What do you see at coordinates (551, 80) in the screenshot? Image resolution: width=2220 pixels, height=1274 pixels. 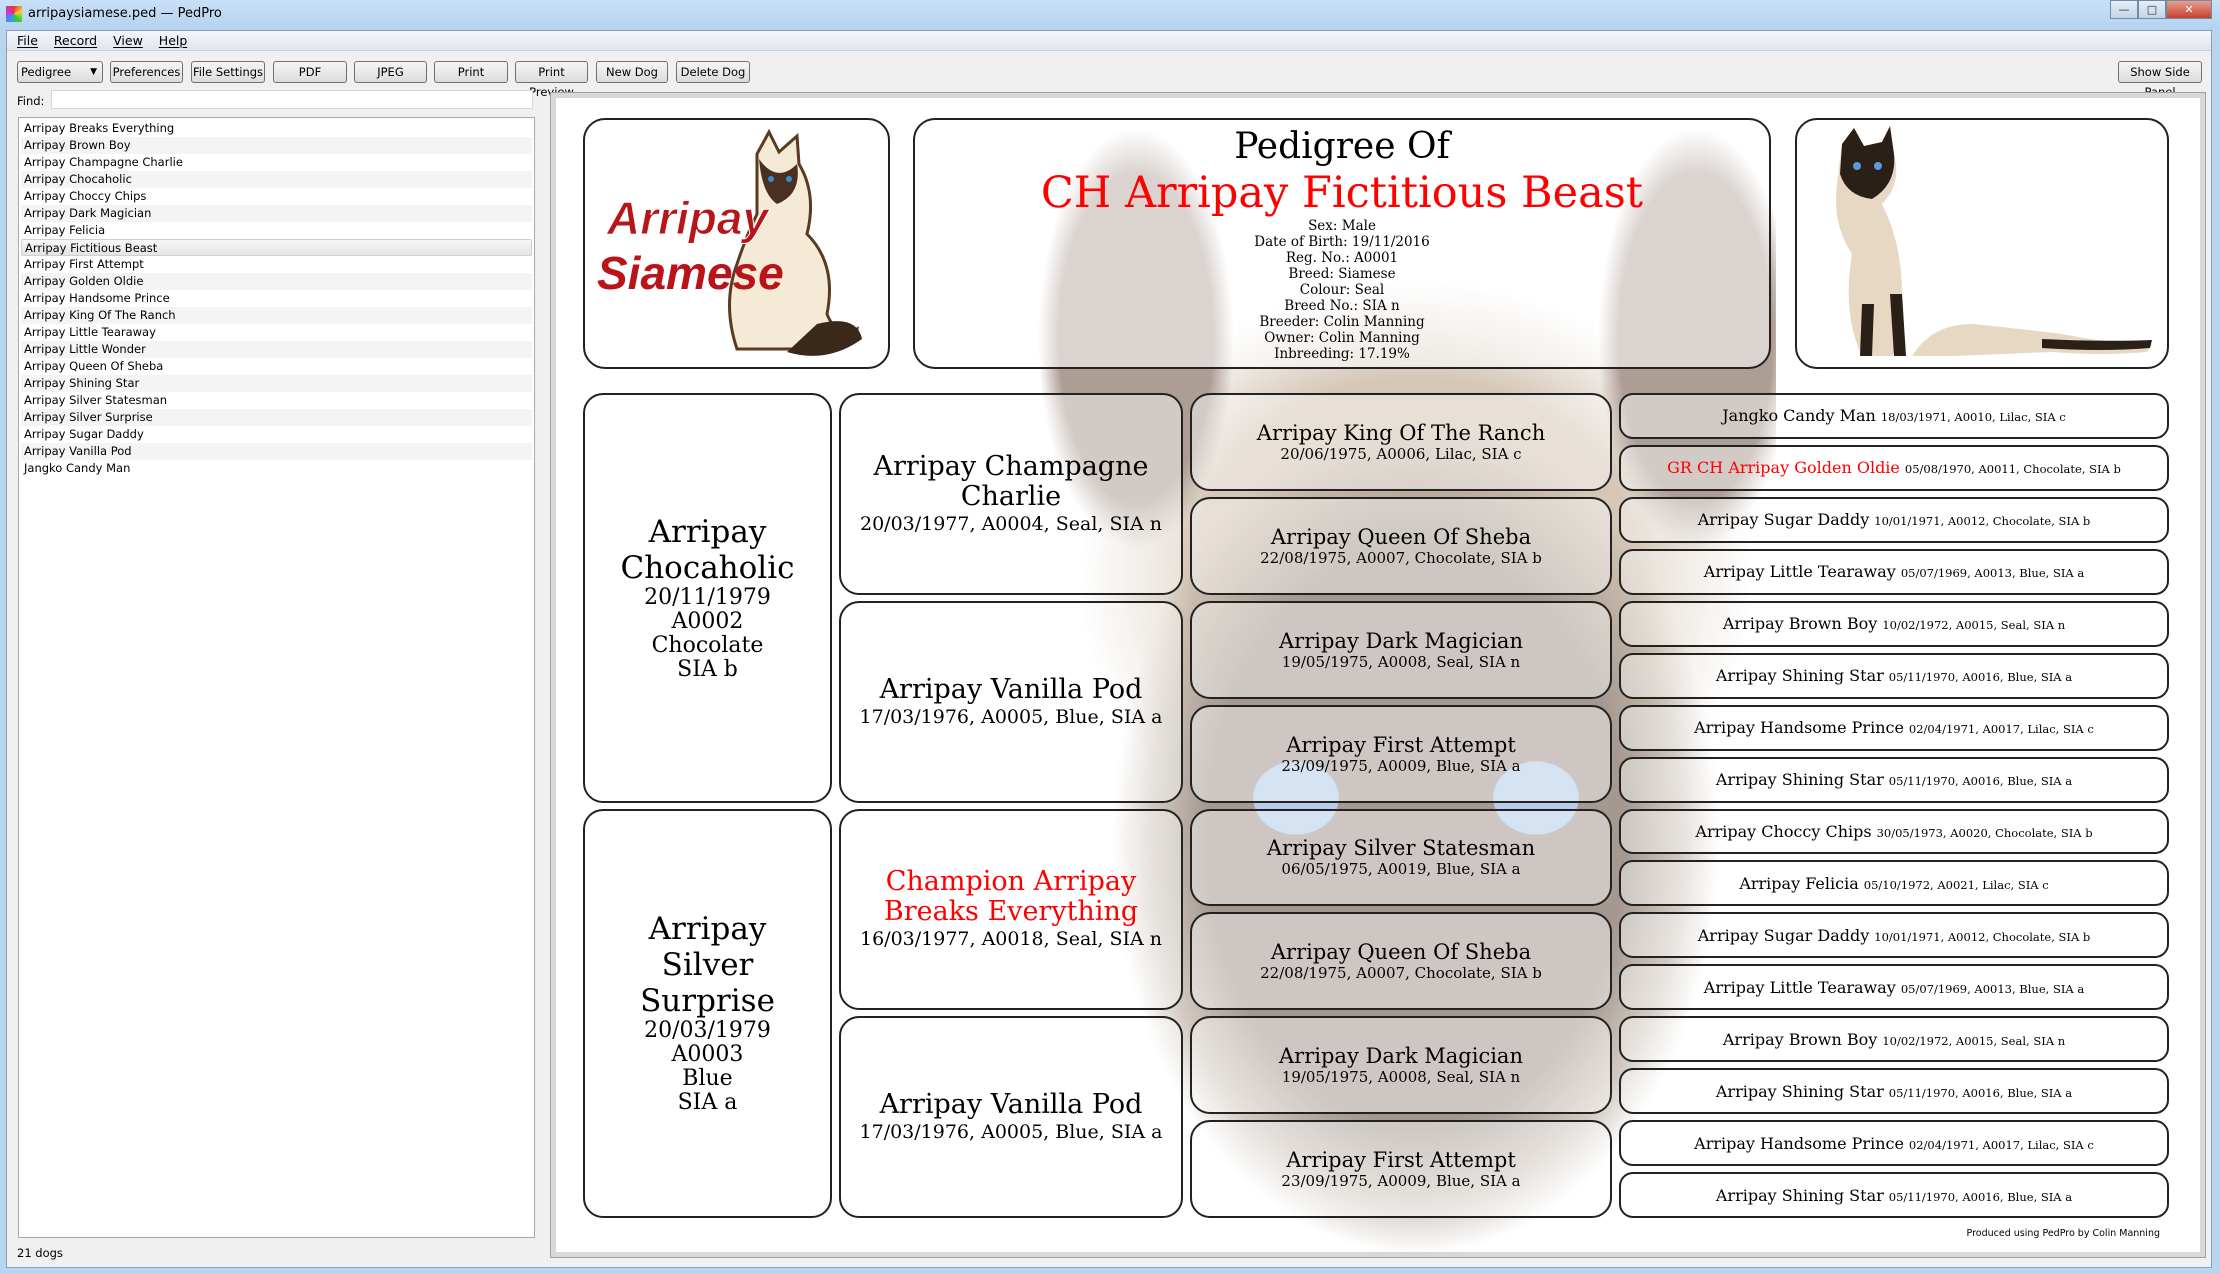 I see `print-preview-button: Print Preview` at bounding box center [551, 80].